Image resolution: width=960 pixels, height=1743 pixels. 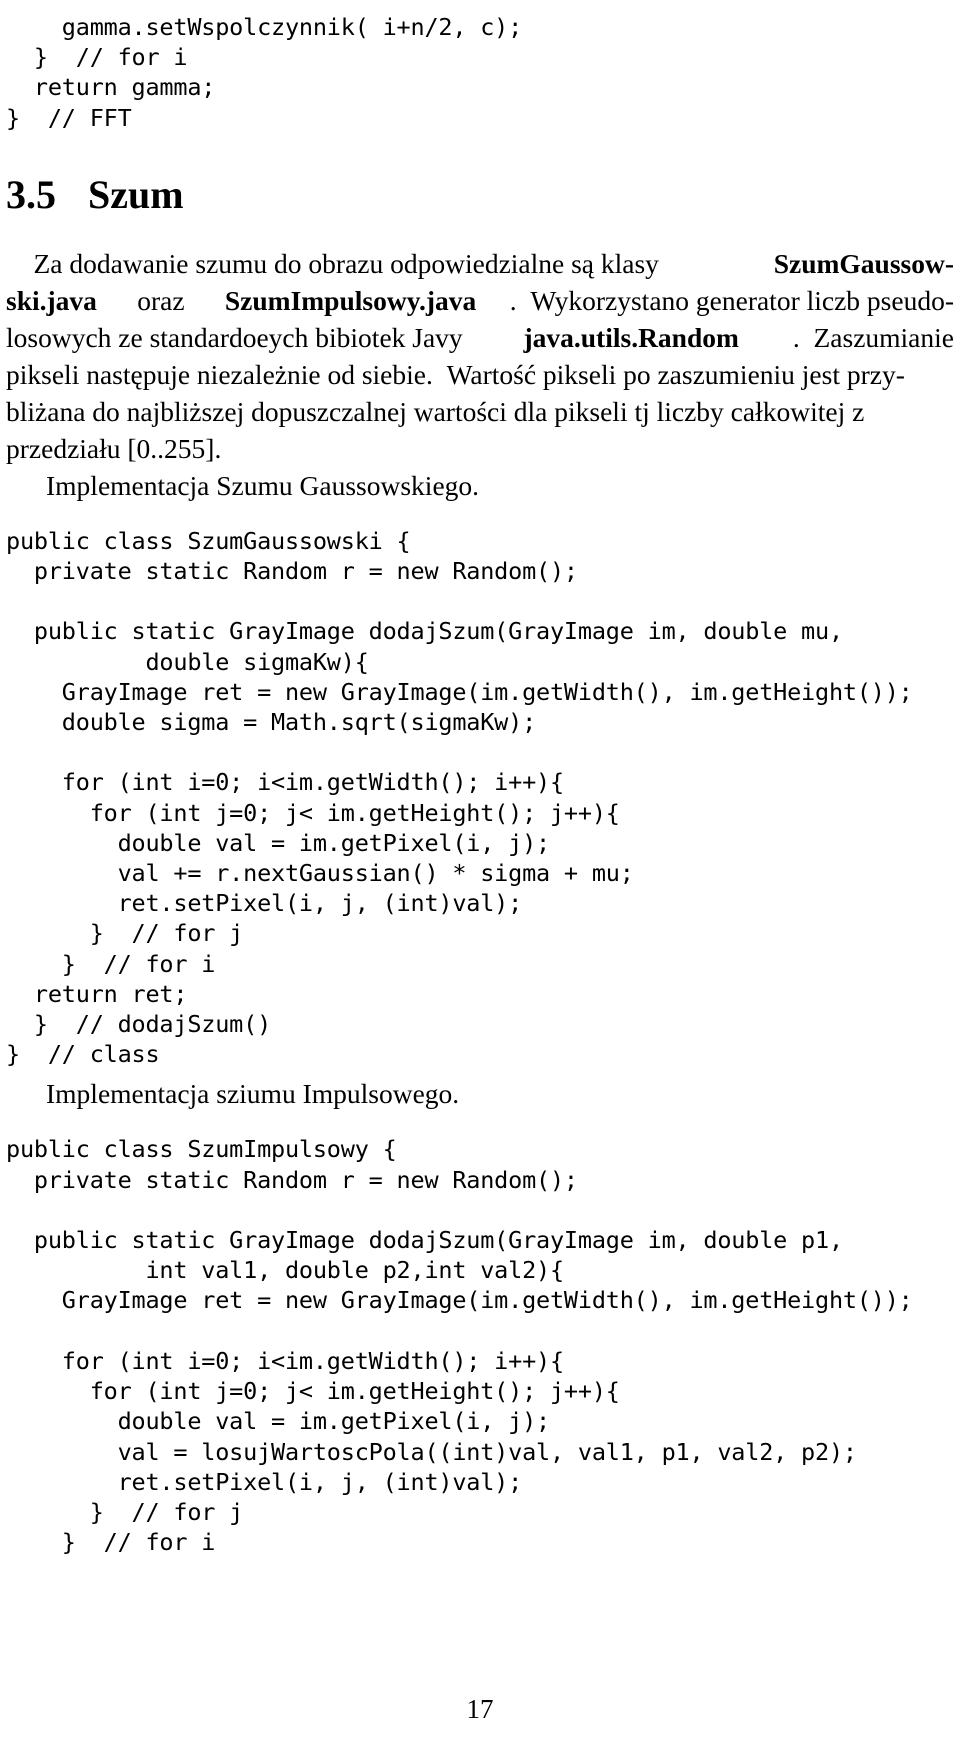 What do you see at coordinates (320, 873) in the screenshot?
I see `code-line: val += r.nextGaussian() * sigma + mu;` at bounding box center [320, 873].